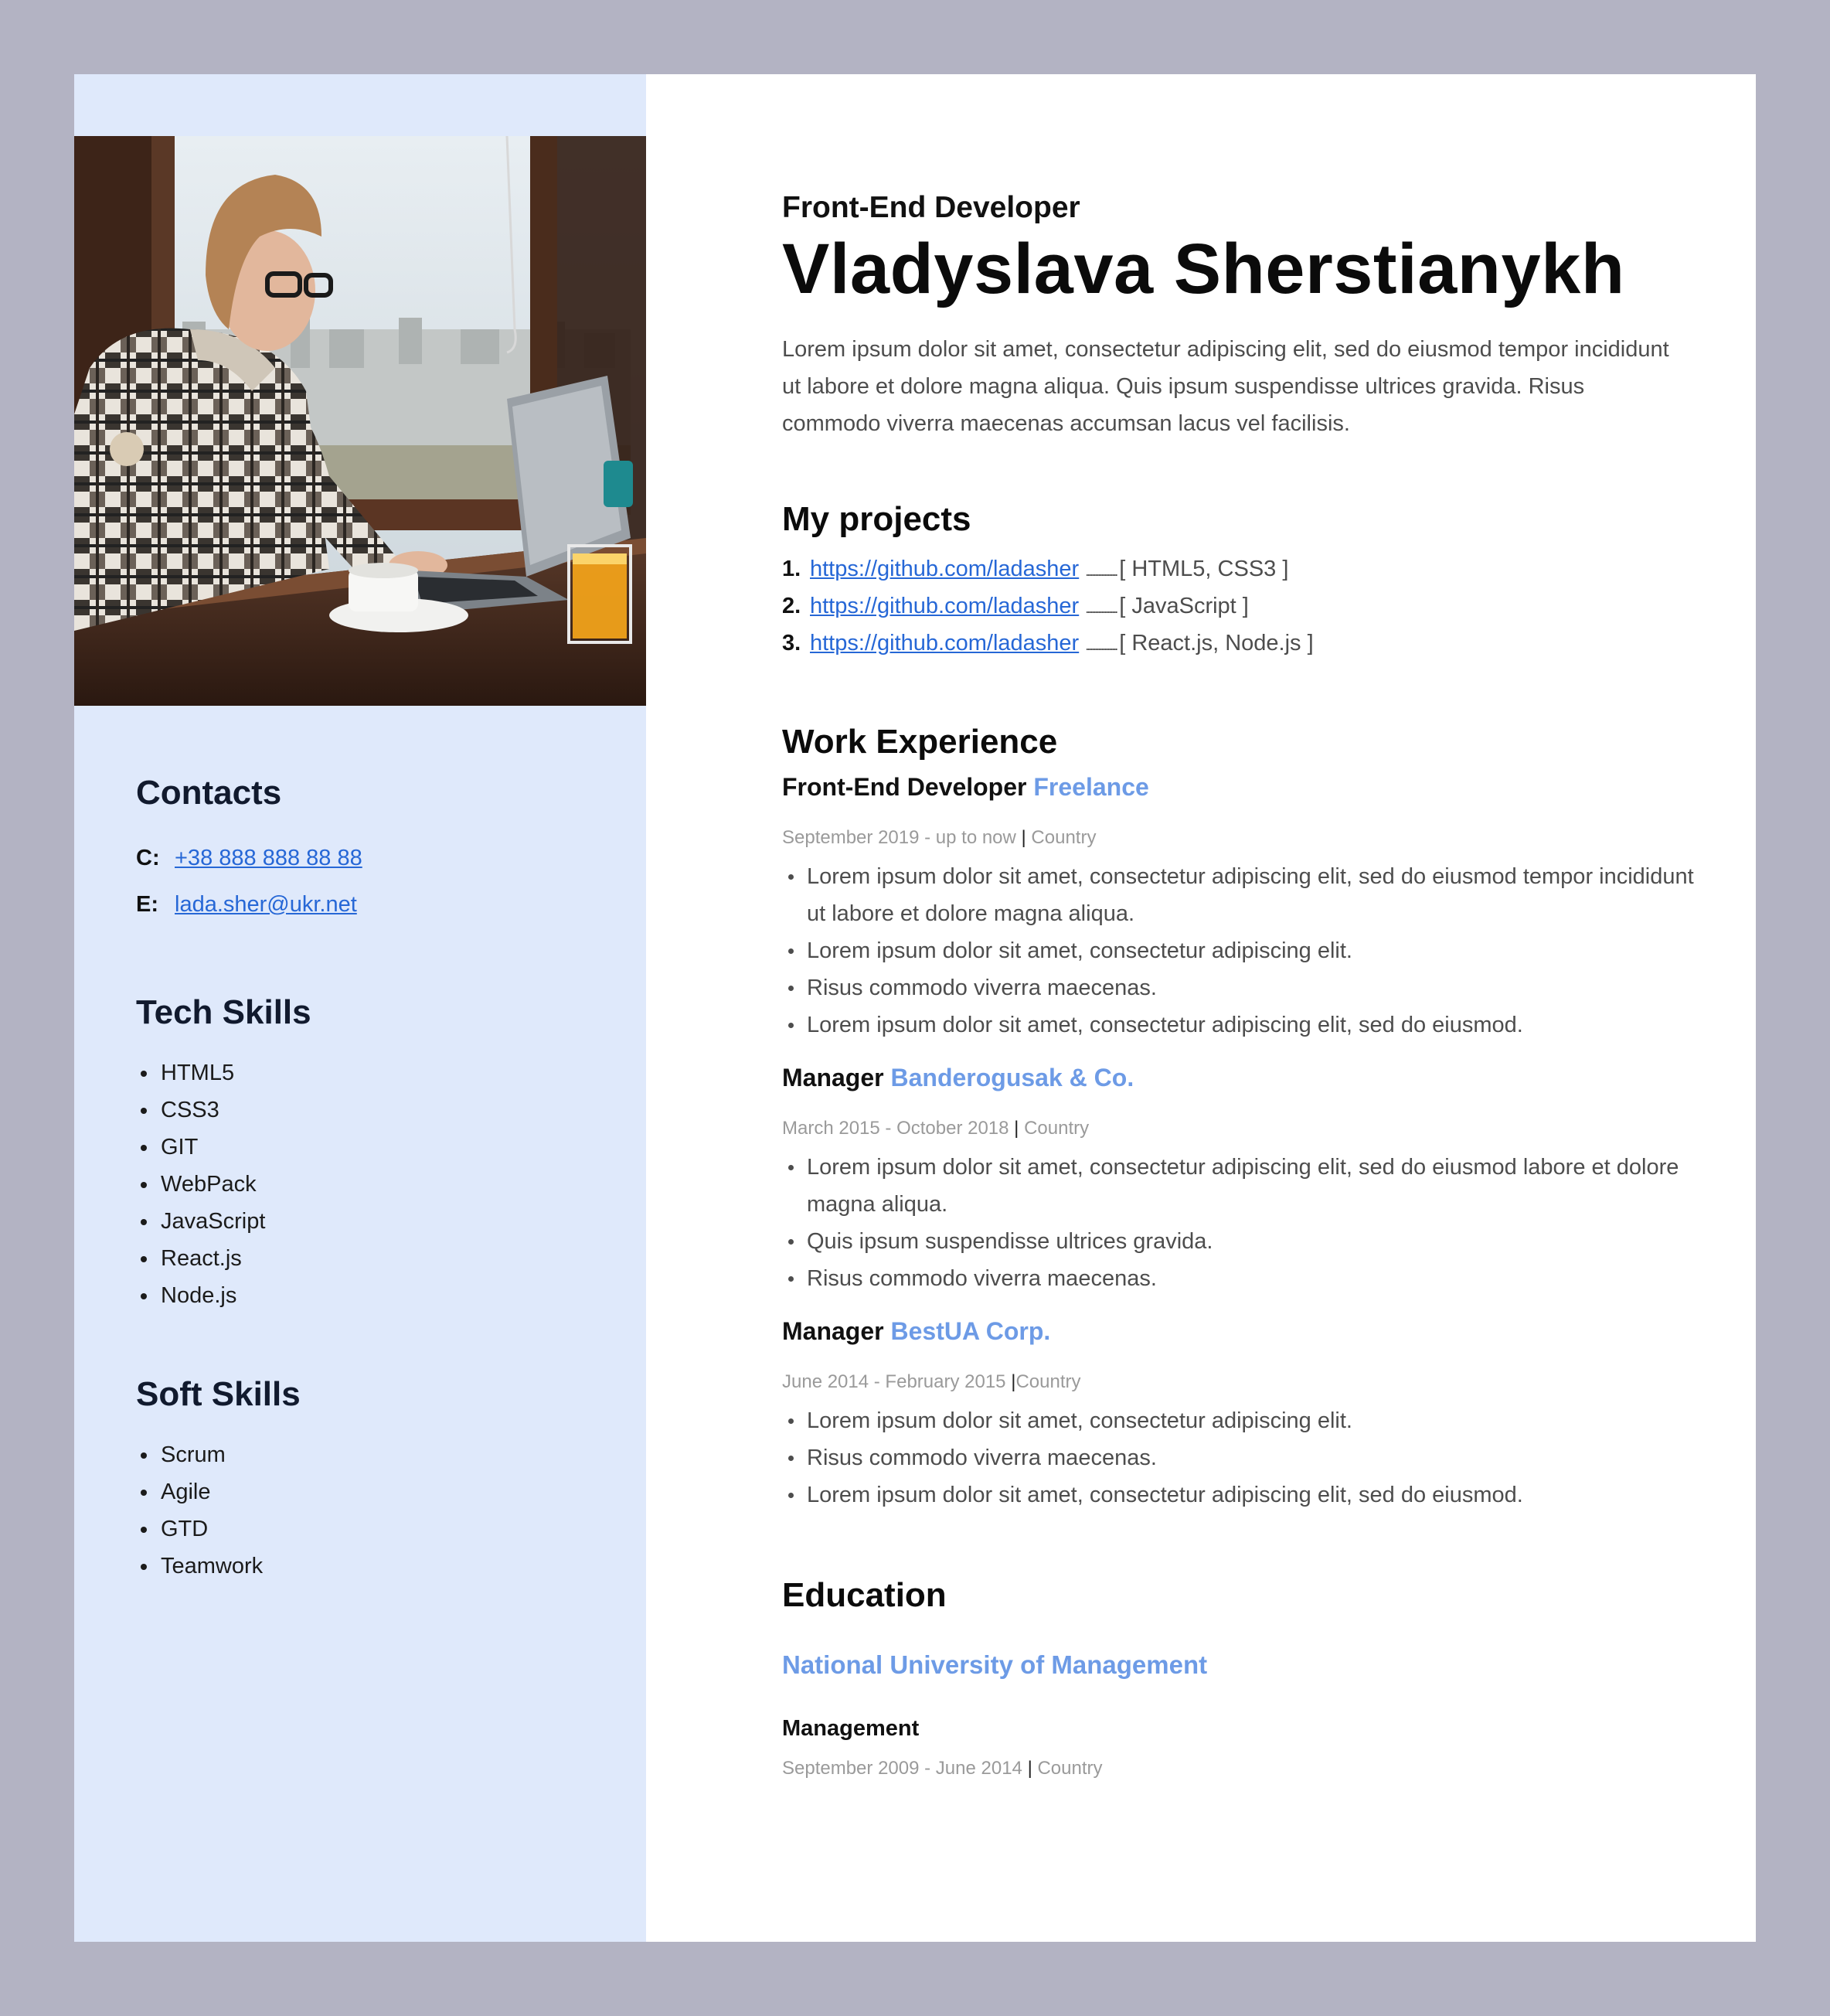 This screenshot has height=2016, width=1830. I want to click on email-link: lada.sher@ukr.net, so click(266, 905).